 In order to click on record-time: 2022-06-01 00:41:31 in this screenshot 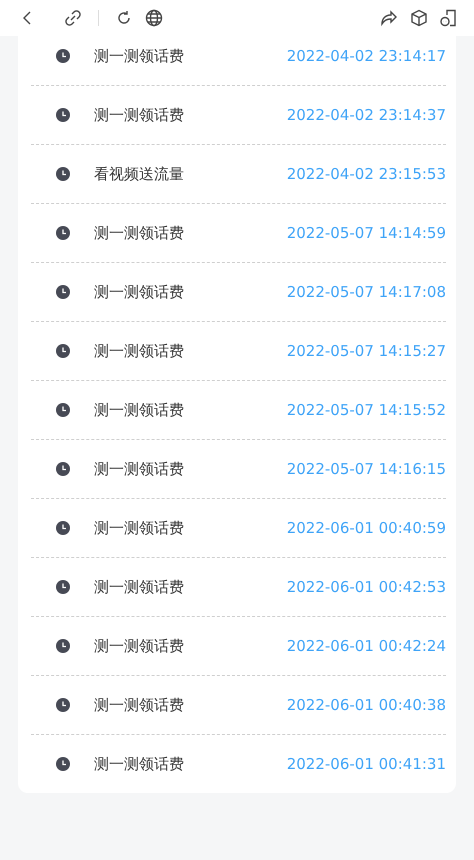, I will do `click(366, 764)`.